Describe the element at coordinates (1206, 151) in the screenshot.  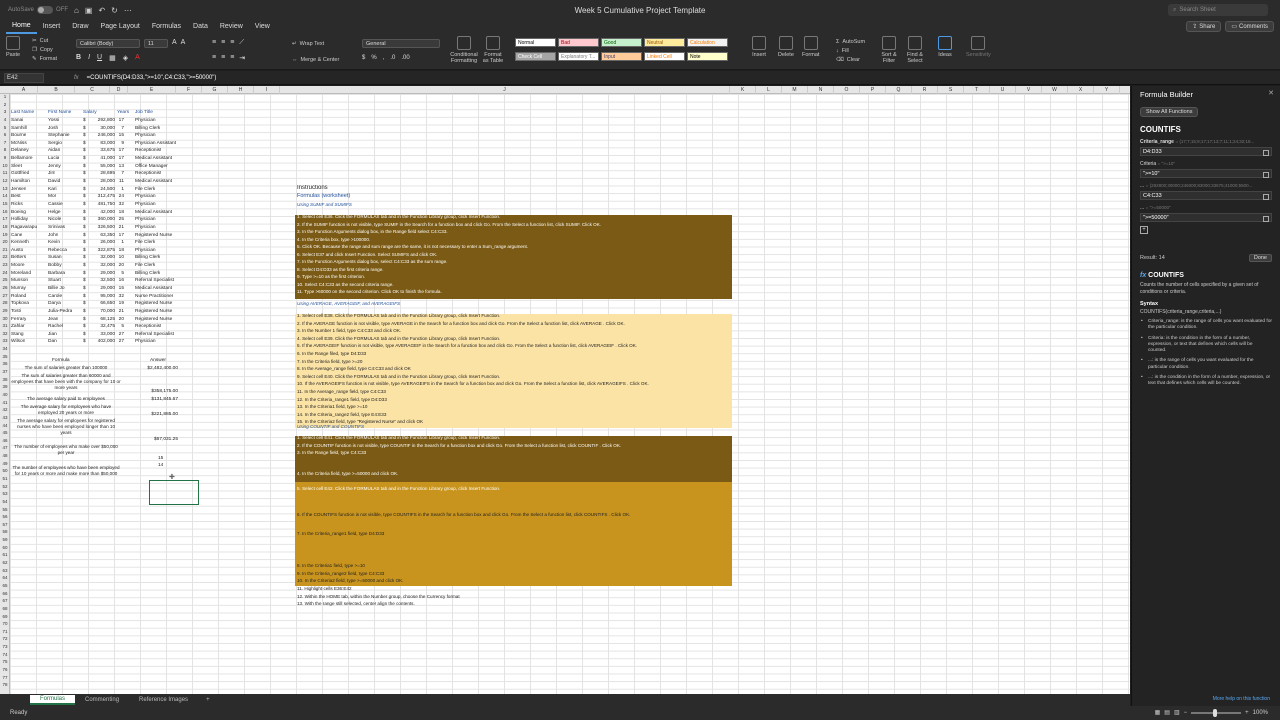
I see `criteria-range-input: D4:D33` at that location.